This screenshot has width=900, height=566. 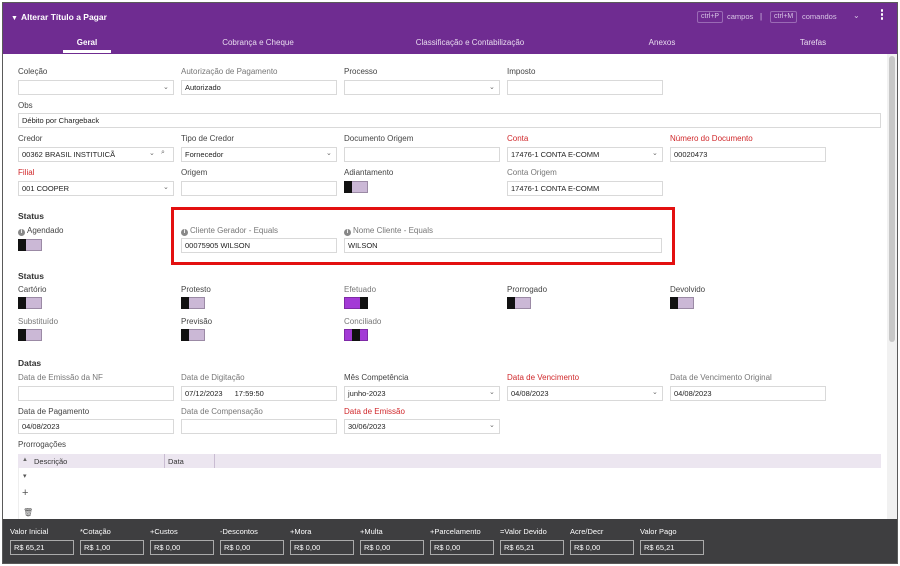 I want to click on conta-select: 17476-1 CONTA E-COMM, so click(x=585, y=154).